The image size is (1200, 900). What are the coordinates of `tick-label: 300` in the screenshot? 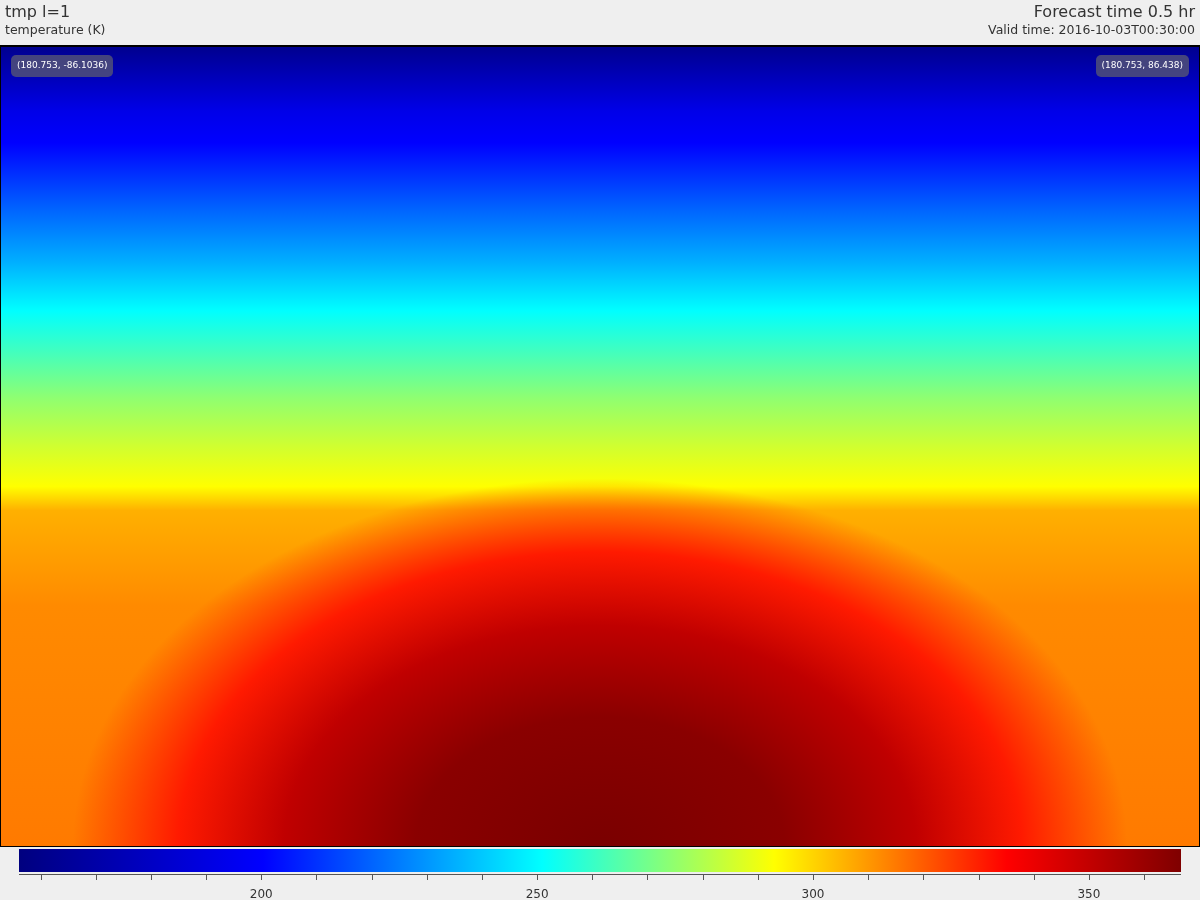 It's located at (813, 893).